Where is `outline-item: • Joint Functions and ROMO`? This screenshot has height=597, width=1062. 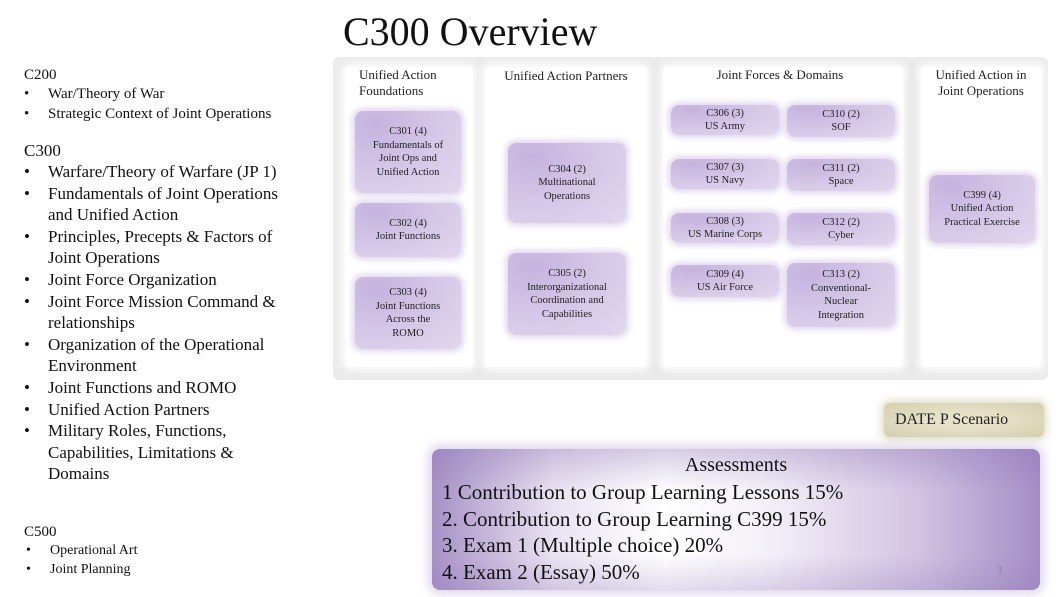
outline-item: • Joint Functions and ROMO is located at coordinates (130, 387).